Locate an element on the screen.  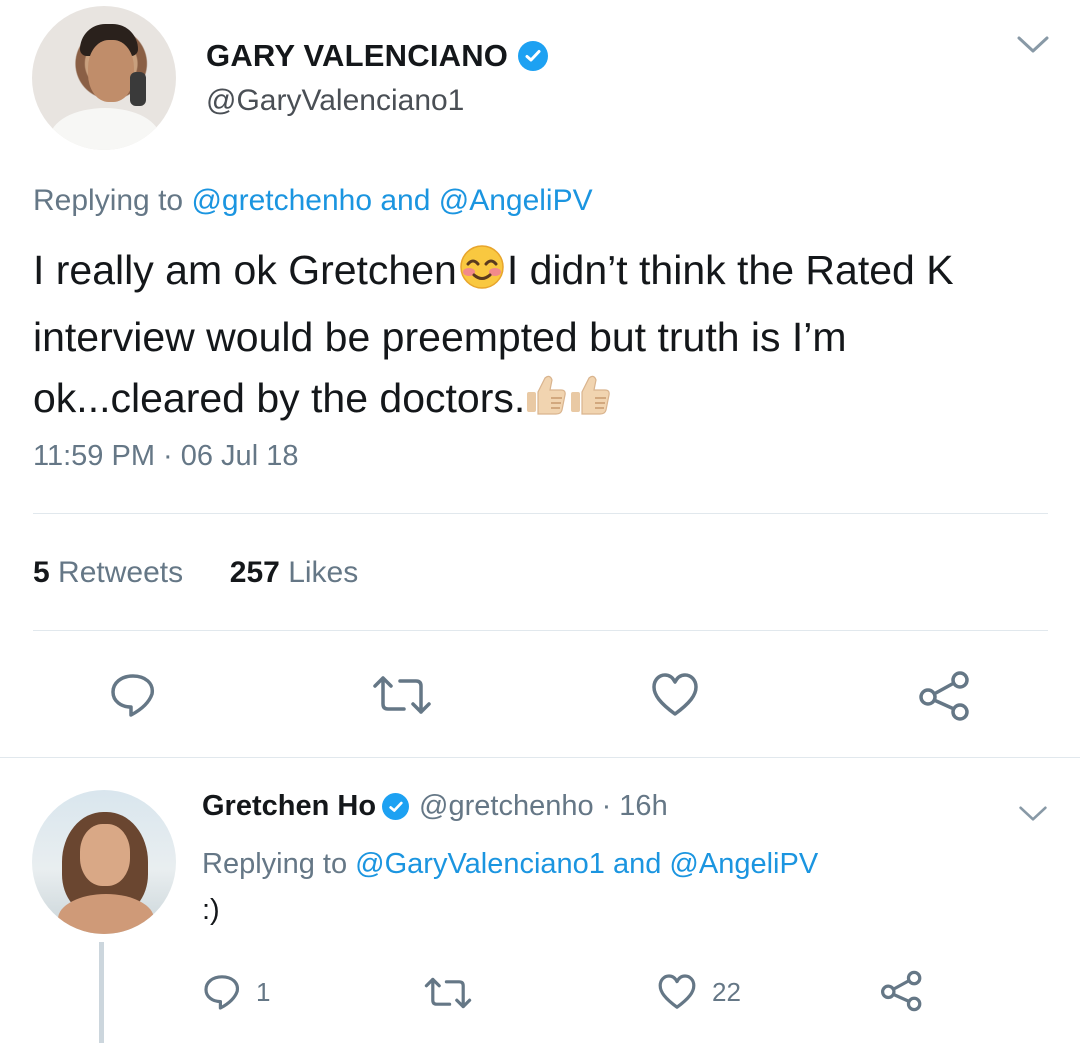
reply-author-handle: @gretchenho is located at coordinates (506, 806).